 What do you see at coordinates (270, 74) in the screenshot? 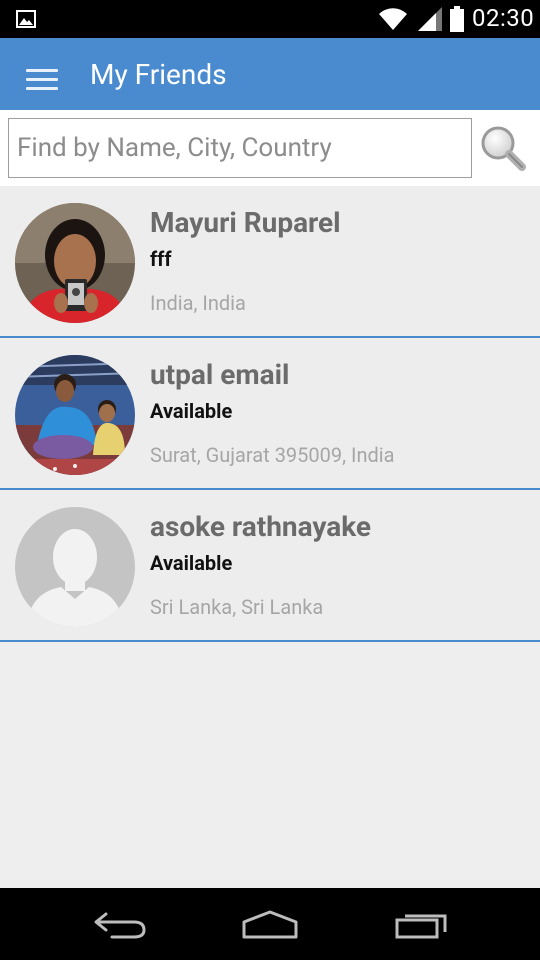
I see `app-bar: My Friends` at bounding box center [270, 74].